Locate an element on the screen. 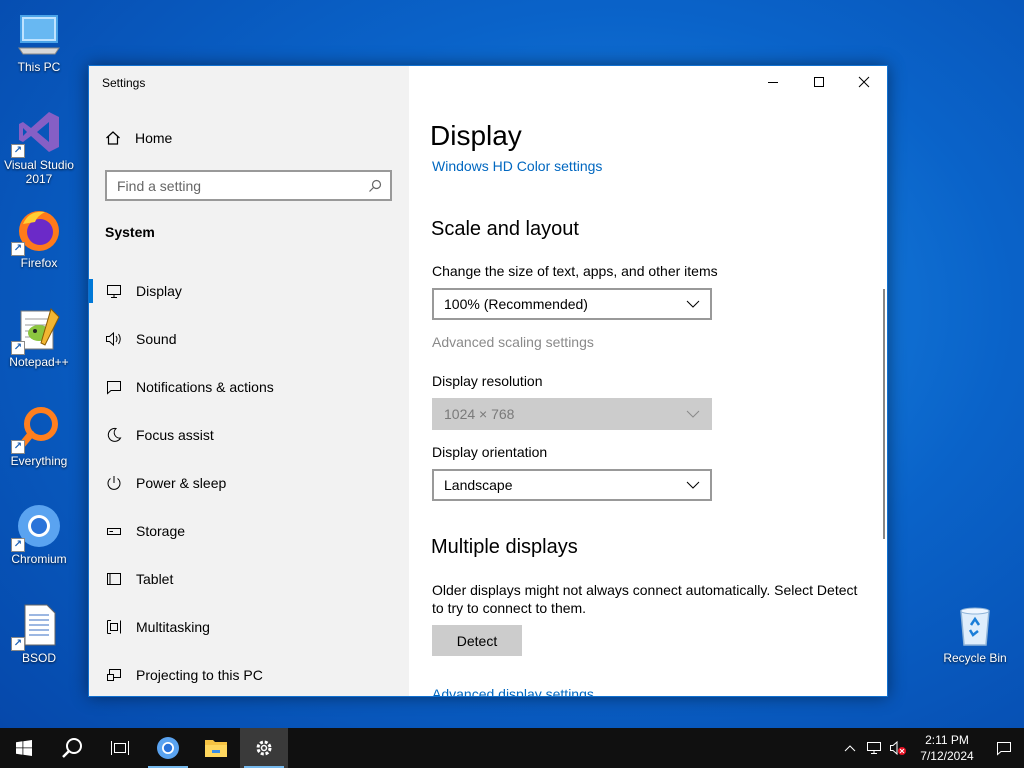 The image size is (1024, 768). sidebar-item-storage: Storage is located at coordinates (249, 531).